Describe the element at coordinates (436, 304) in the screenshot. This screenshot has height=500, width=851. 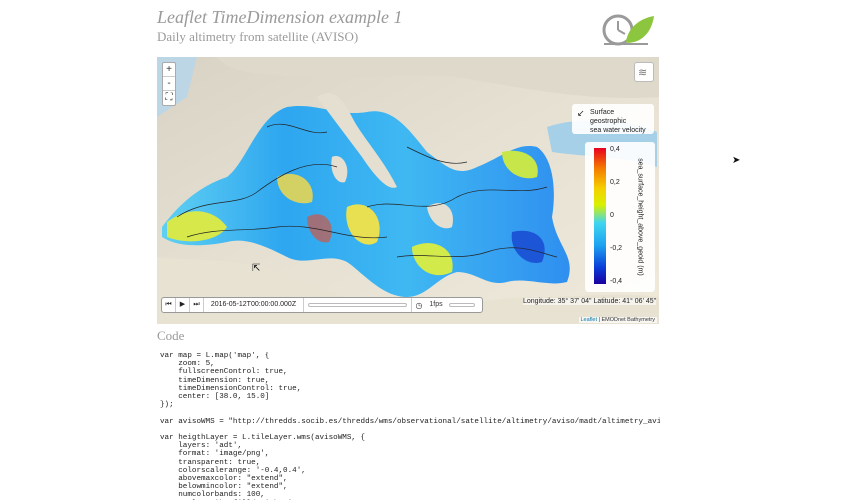
I see `fps-label: 1fps` at that location.